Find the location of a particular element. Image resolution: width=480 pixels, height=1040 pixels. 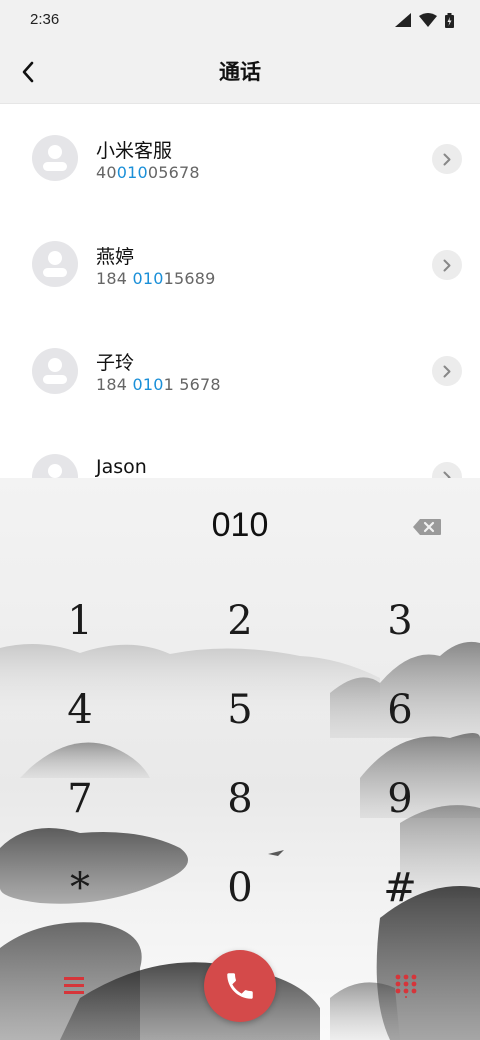

contact-number: 184 0101 5678 is located at coordinates (158, 384).